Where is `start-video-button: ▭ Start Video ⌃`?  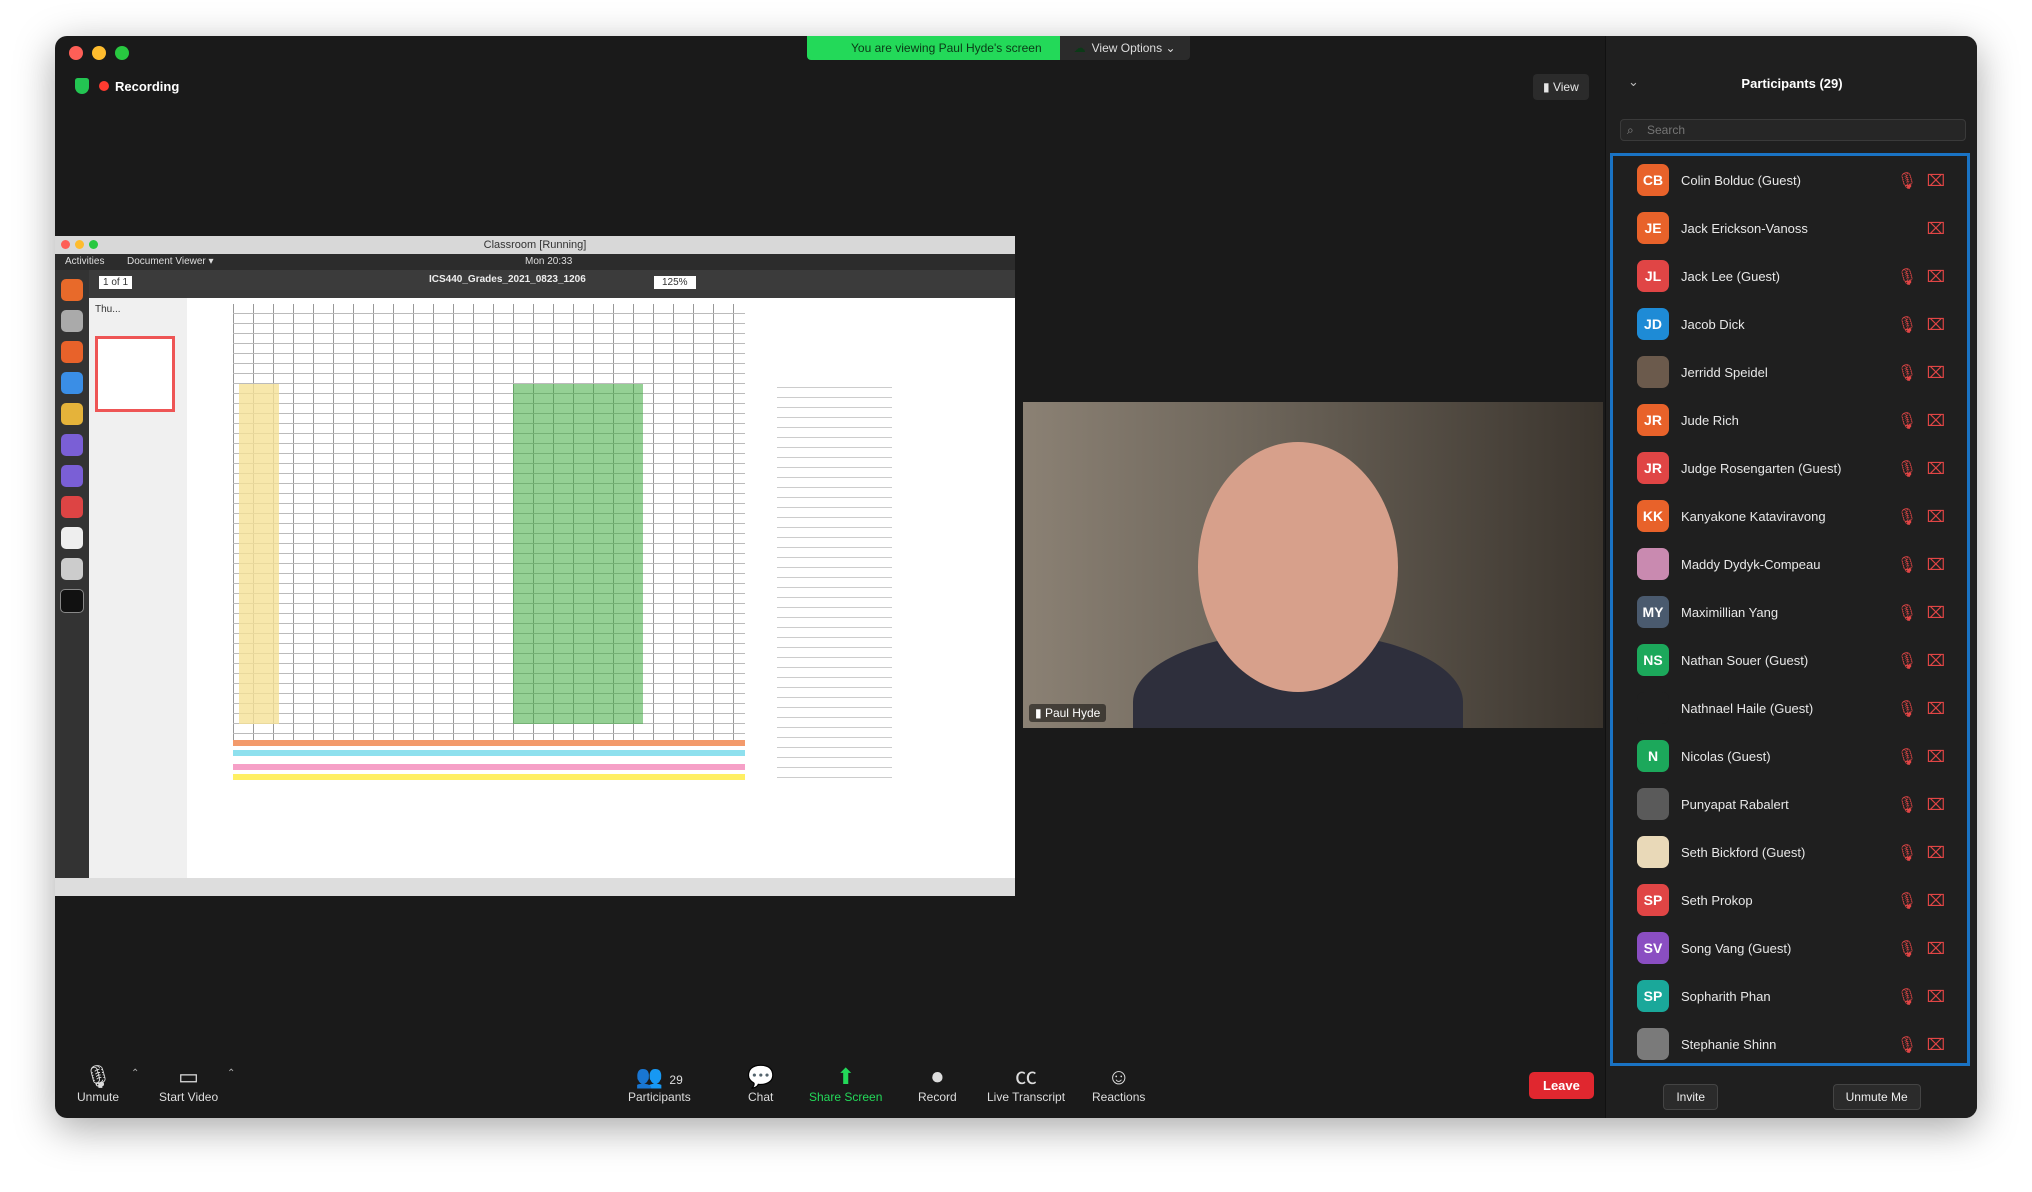 start-video-button: ▭ Start Video ⌃ is located at coordinates (197, 1084).